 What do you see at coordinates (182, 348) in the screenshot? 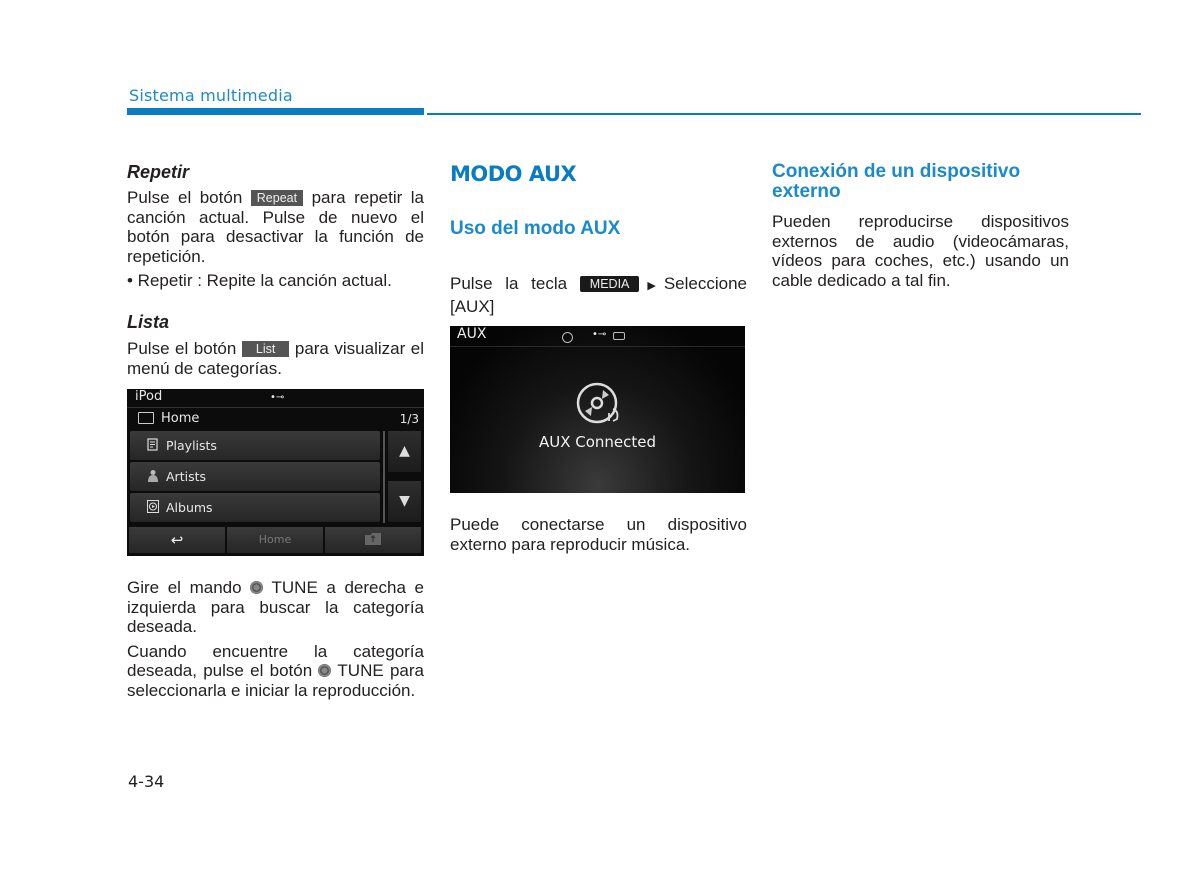
I see `lista-text-before: Pulse el botón` at bounding box center [182, 348].